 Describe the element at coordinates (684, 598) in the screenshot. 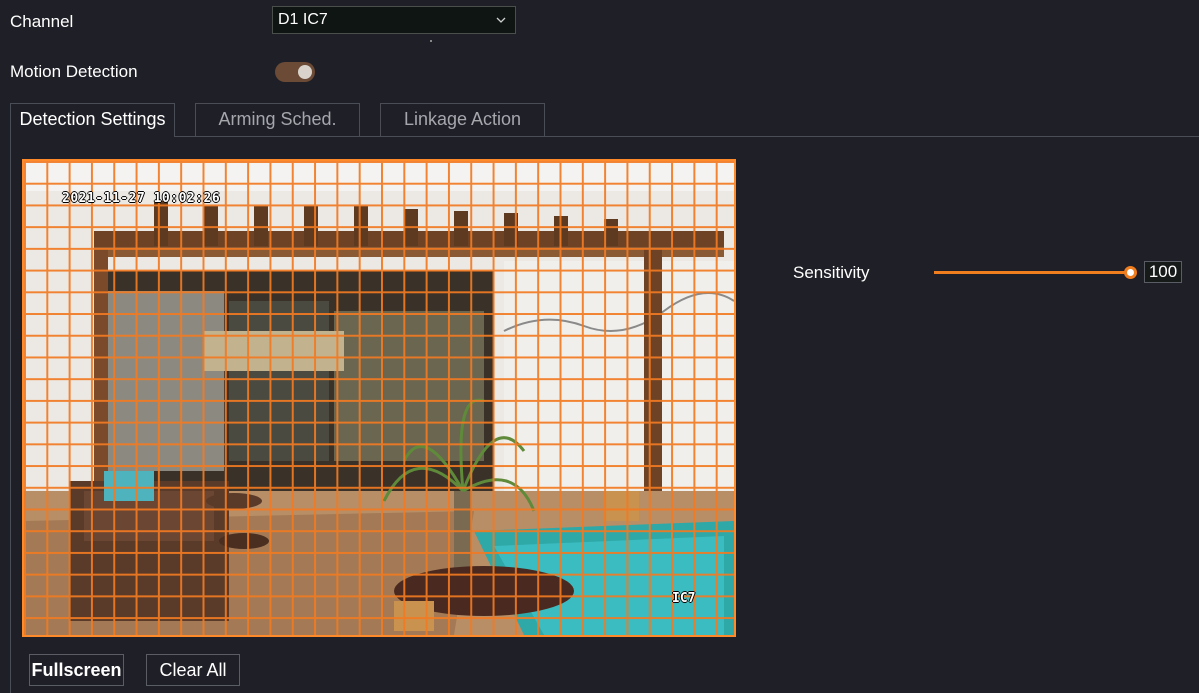

I see `osd-camera-name: IC7` at that location.